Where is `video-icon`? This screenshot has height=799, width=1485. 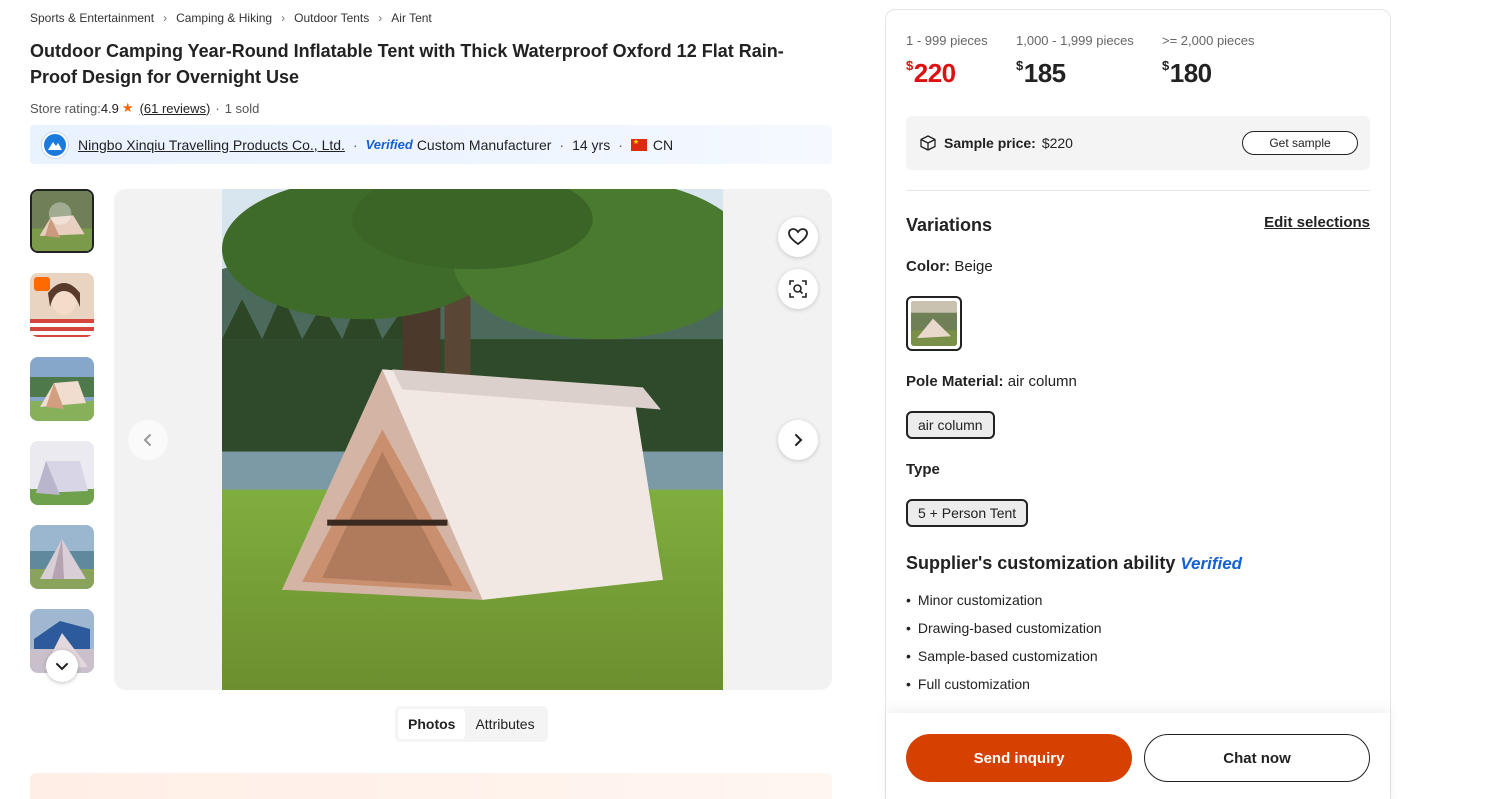 video-icon is located at coordinates (42, 284).